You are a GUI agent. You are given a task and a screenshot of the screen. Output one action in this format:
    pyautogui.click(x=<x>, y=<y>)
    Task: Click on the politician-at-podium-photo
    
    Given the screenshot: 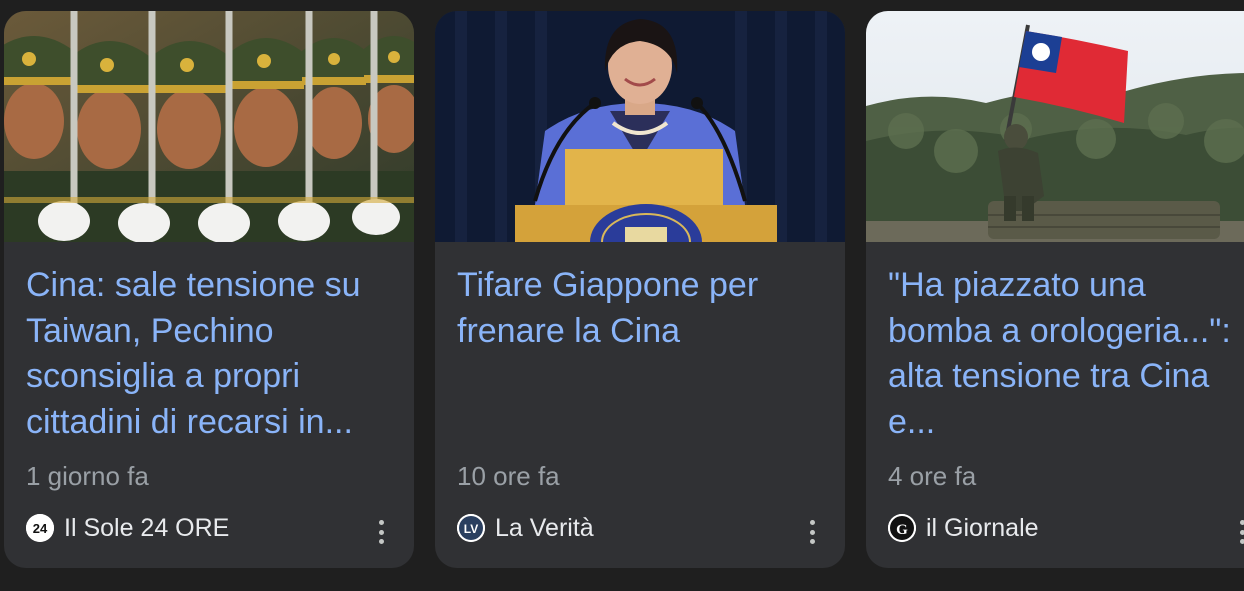 What is the action you would take?
    pyautogui.click(x=640, y=126)
    